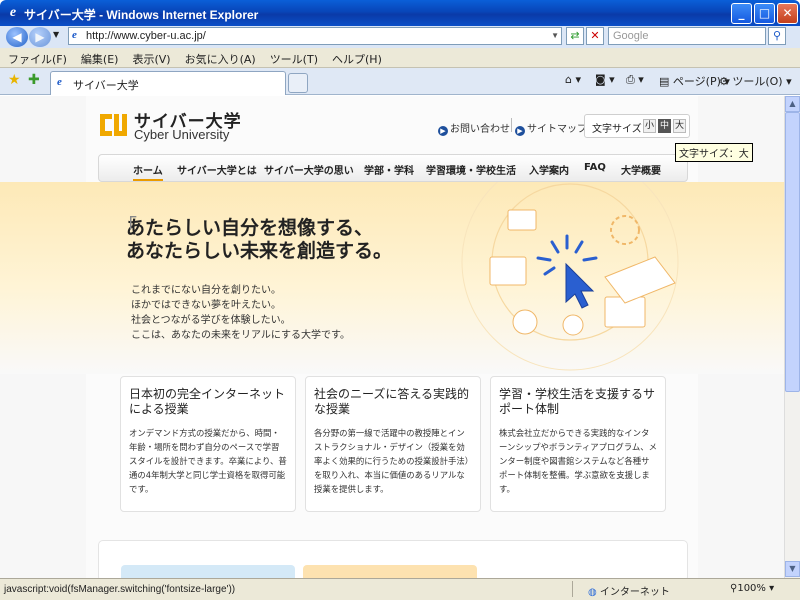 This screenshot has height=600, width=800. Describe the element at coordinates (206, 290) in the screenshot. I see `hero-body-line: これまでにない自分を創りたい。` at that location.